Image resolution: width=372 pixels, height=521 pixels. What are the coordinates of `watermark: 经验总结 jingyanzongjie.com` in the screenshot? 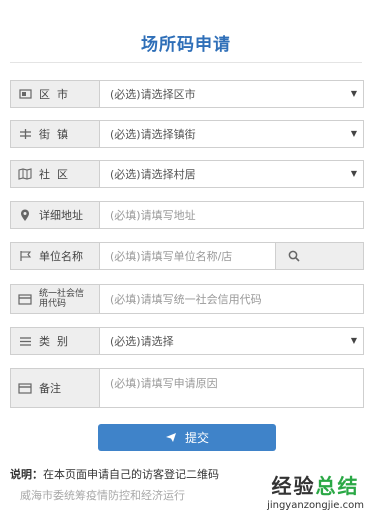 It's located at (315, 490).